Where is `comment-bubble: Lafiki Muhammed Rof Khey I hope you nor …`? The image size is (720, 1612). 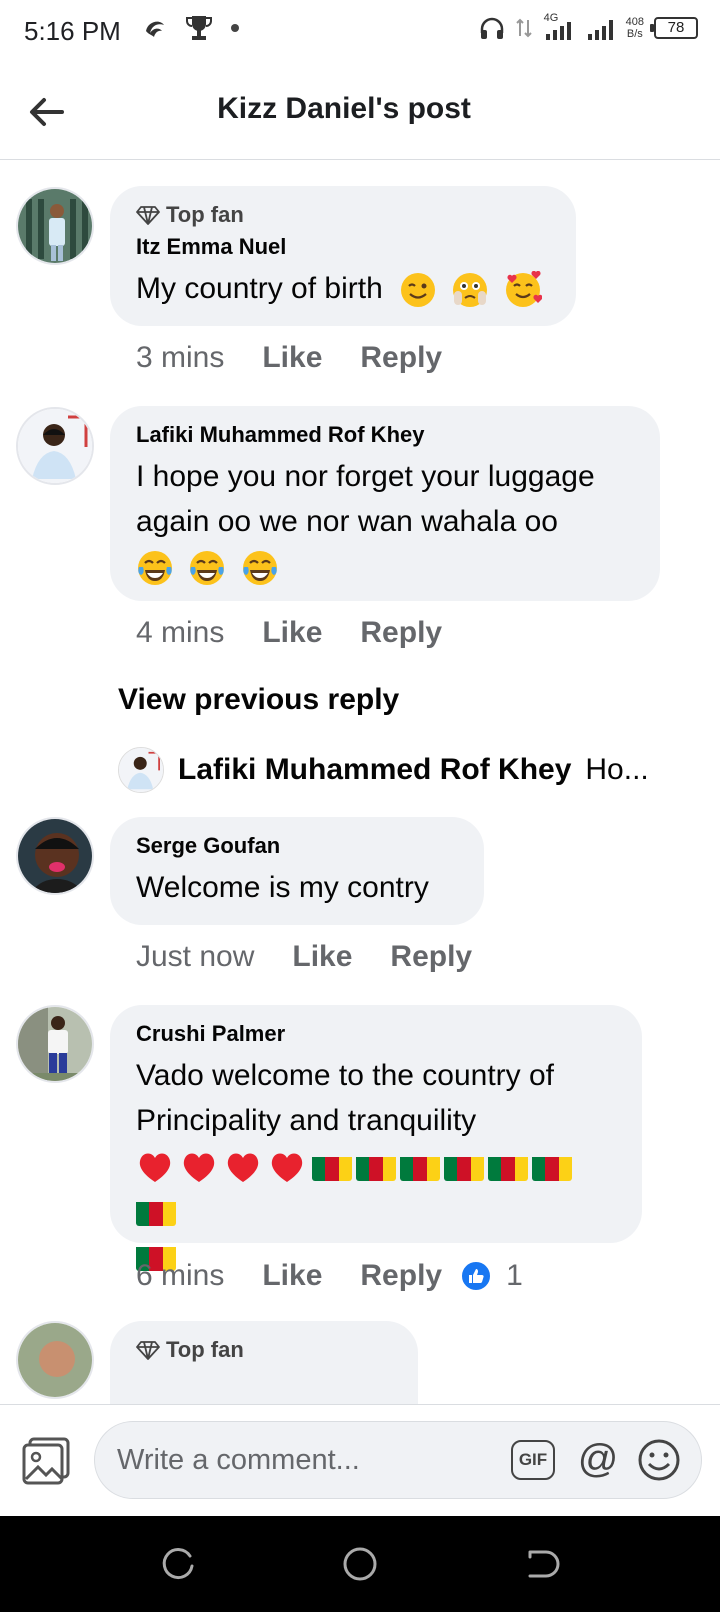 comment-bubble: Lafiki Muhammed Rof Khey I hope you nor … is located at coordinates (385, 503).